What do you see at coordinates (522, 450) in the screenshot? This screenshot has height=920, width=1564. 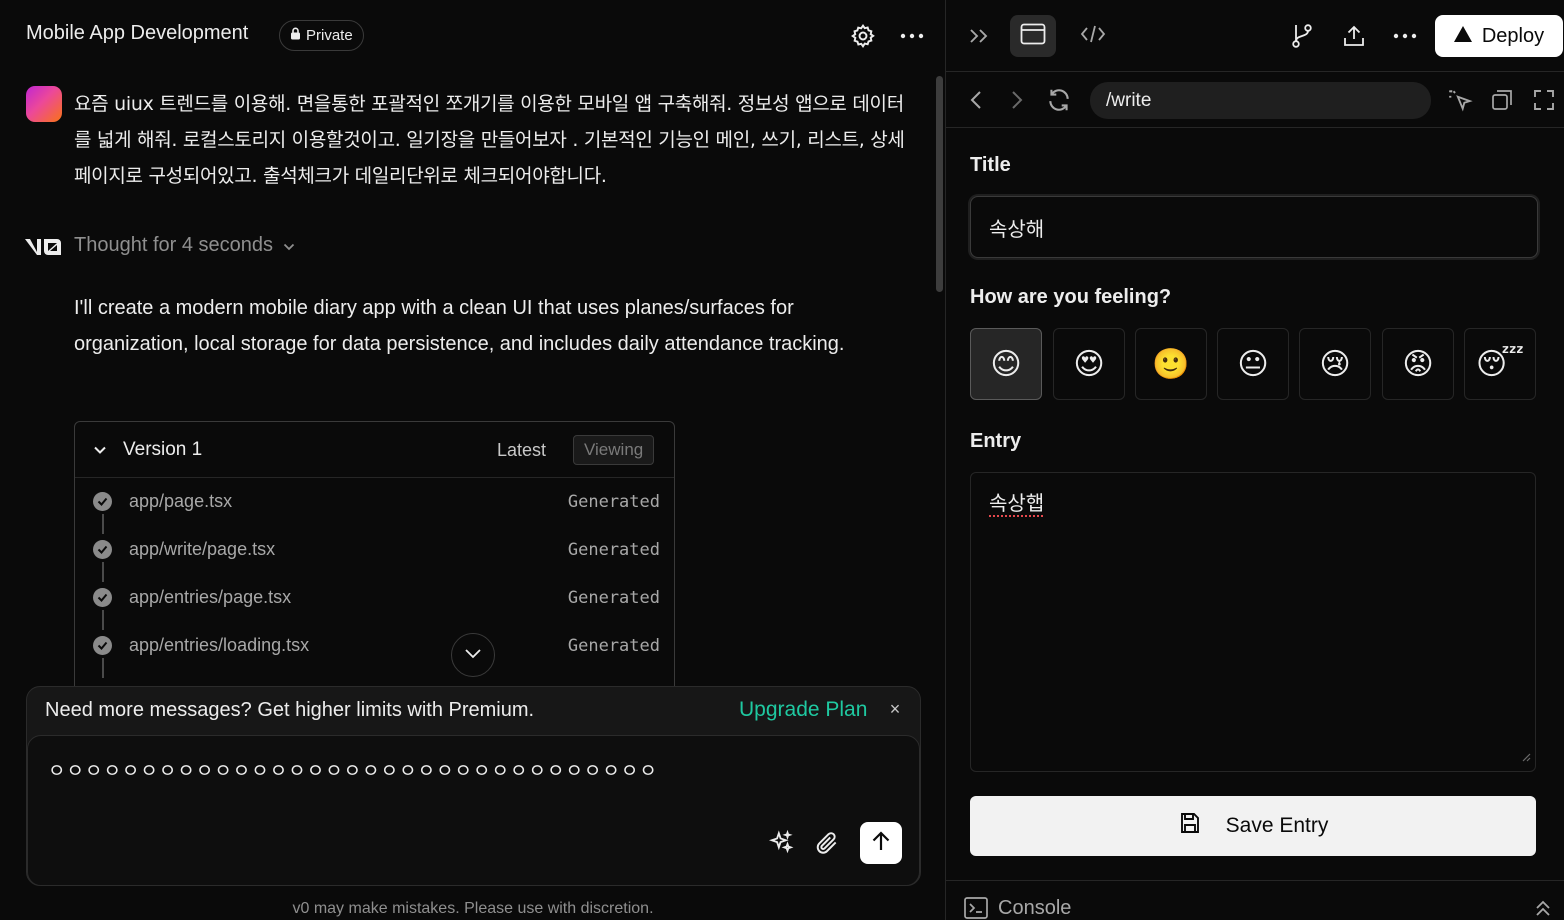 I see `latest-label: Latest` at bounding box center [522, 450].